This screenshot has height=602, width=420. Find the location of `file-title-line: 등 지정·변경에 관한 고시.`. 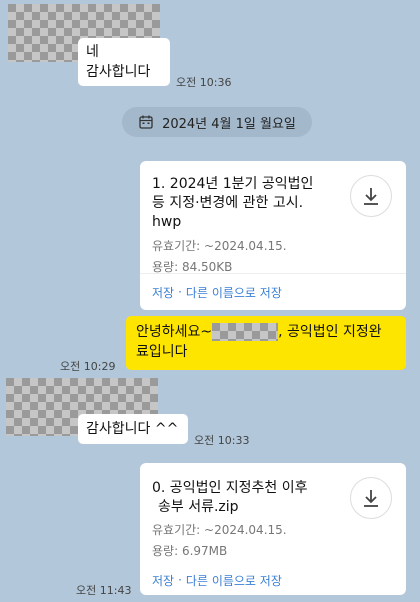

file-title-line: 등 지정·변경에 관한 고시. is located at coordinates (228, 203).